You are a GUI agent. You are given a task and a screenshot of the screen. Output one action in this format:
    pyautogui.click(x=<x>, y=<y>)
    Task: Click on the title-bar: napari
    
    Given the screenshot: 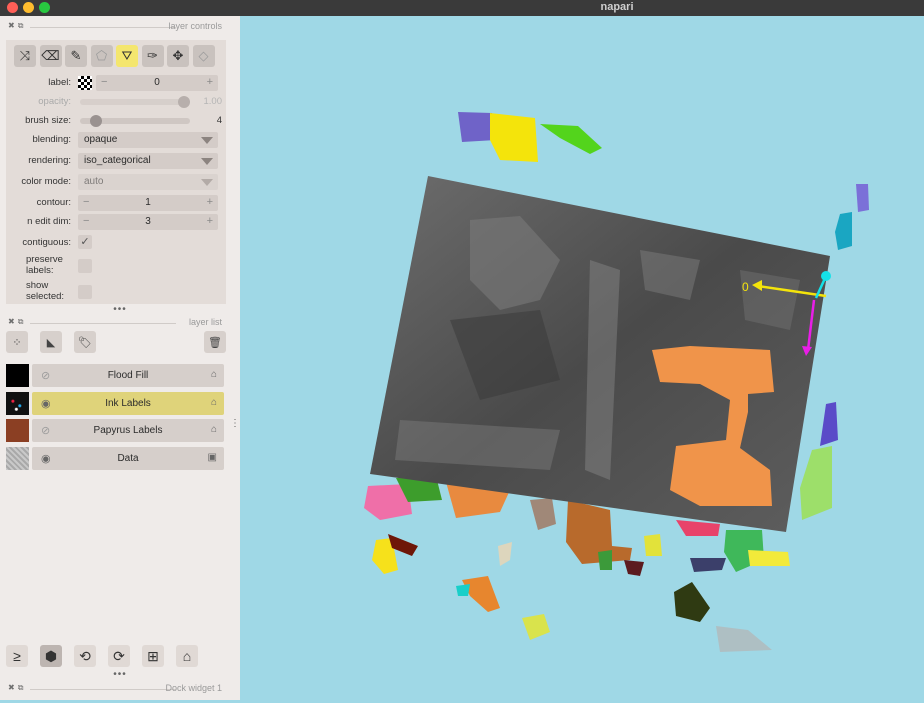 What is the action you would take?
    pyautogui.click(x=462, y=8)
    